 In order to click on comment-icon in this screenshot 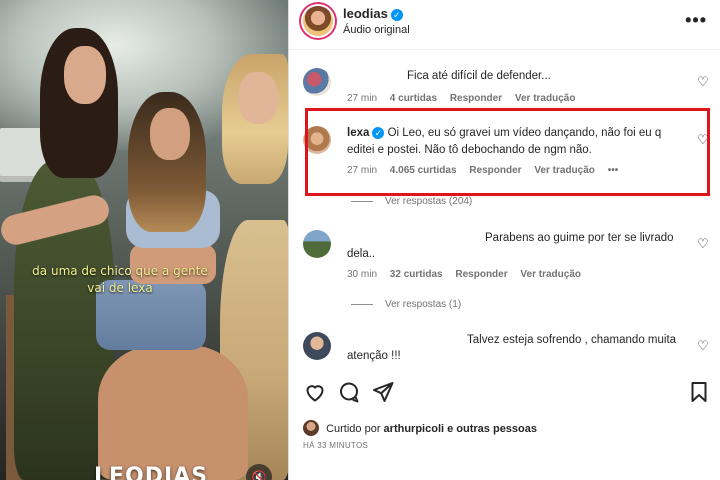, I will do `click(349, 392)`.